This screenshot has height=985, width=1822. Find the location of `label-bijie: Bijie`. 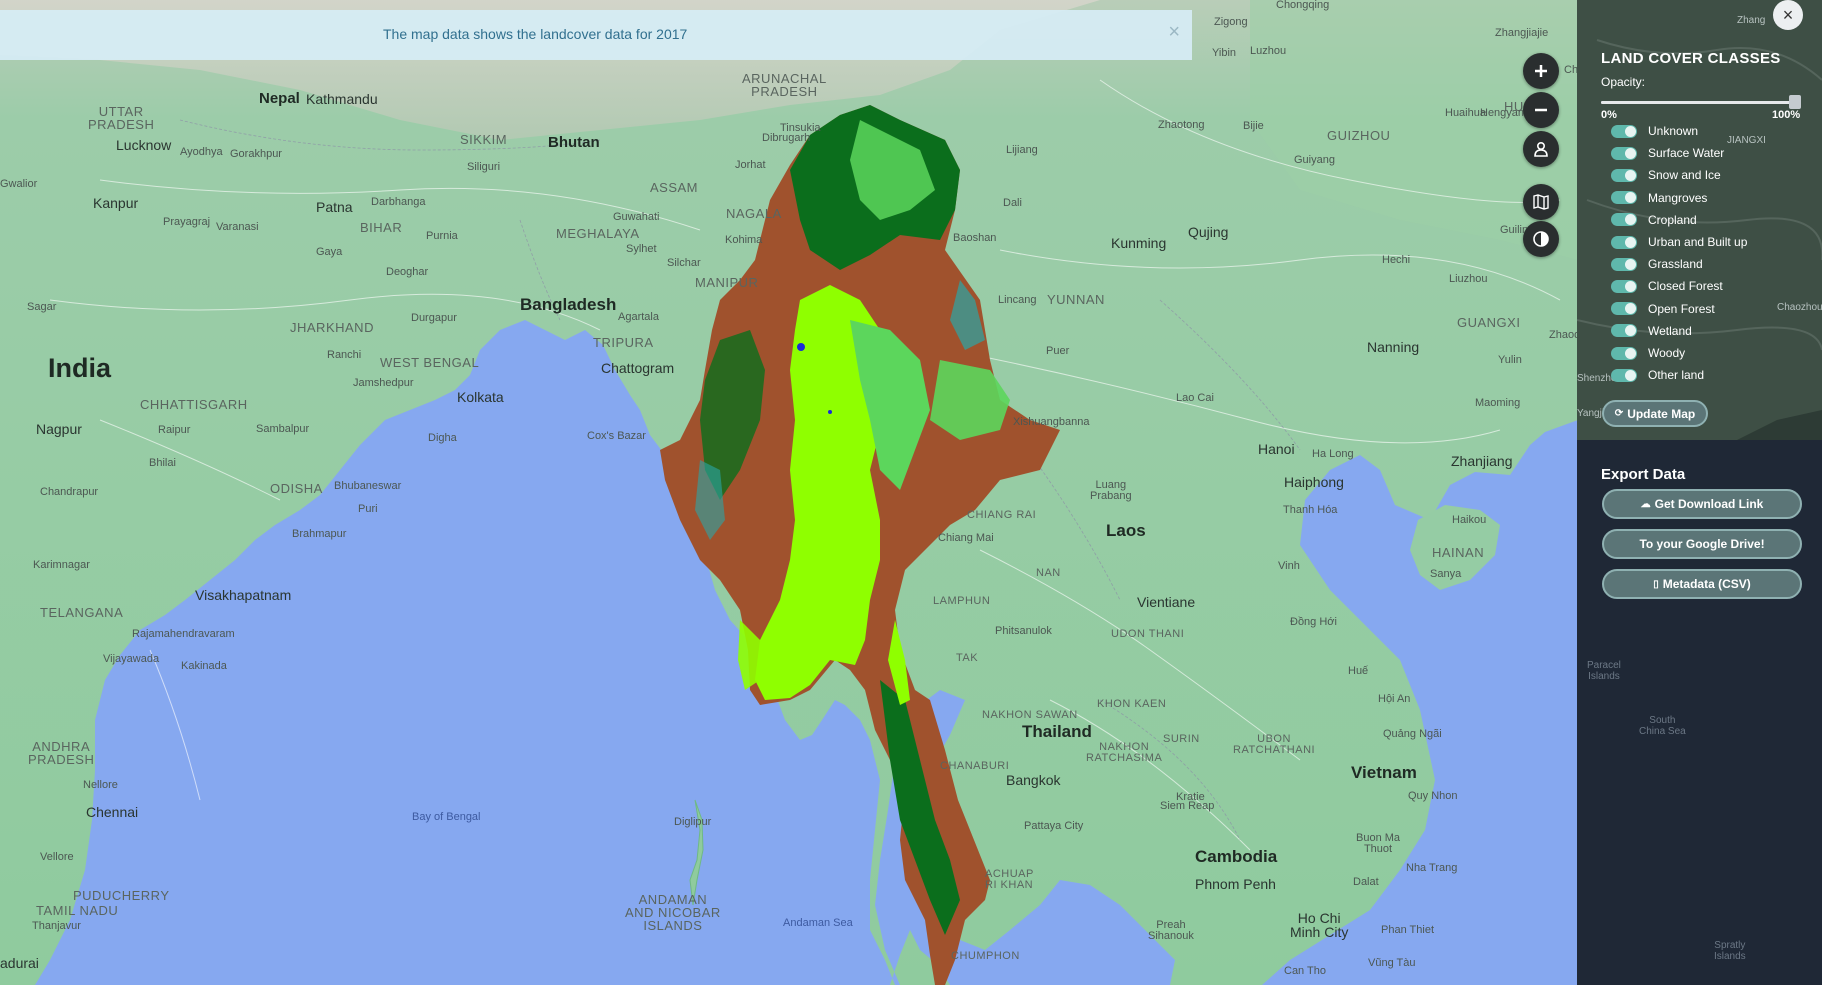

label-bijie: Bijie is located at coordinates (1253, 126).